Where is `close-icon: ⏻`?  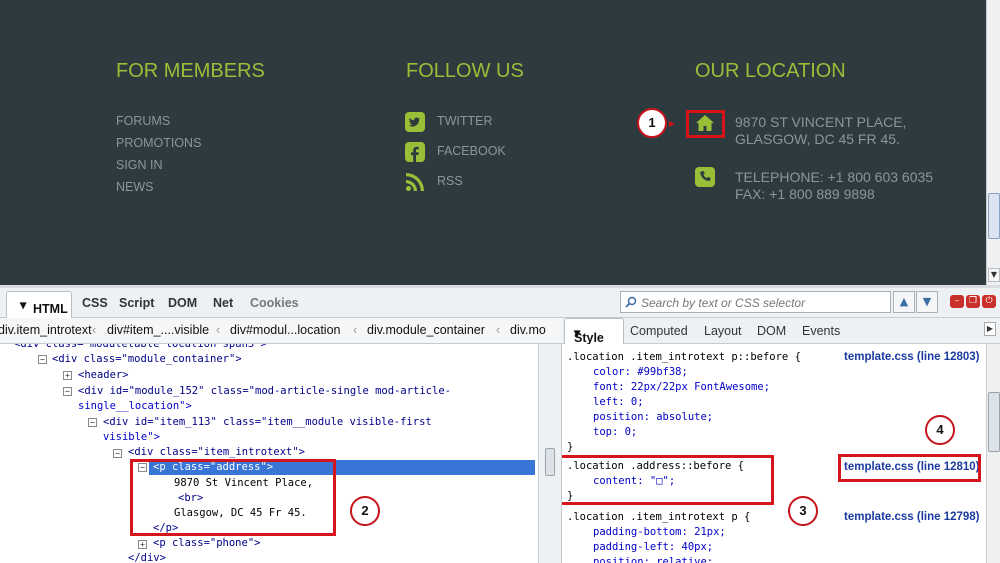 close-icon: ⏻ is located at coordinates (989, 301).